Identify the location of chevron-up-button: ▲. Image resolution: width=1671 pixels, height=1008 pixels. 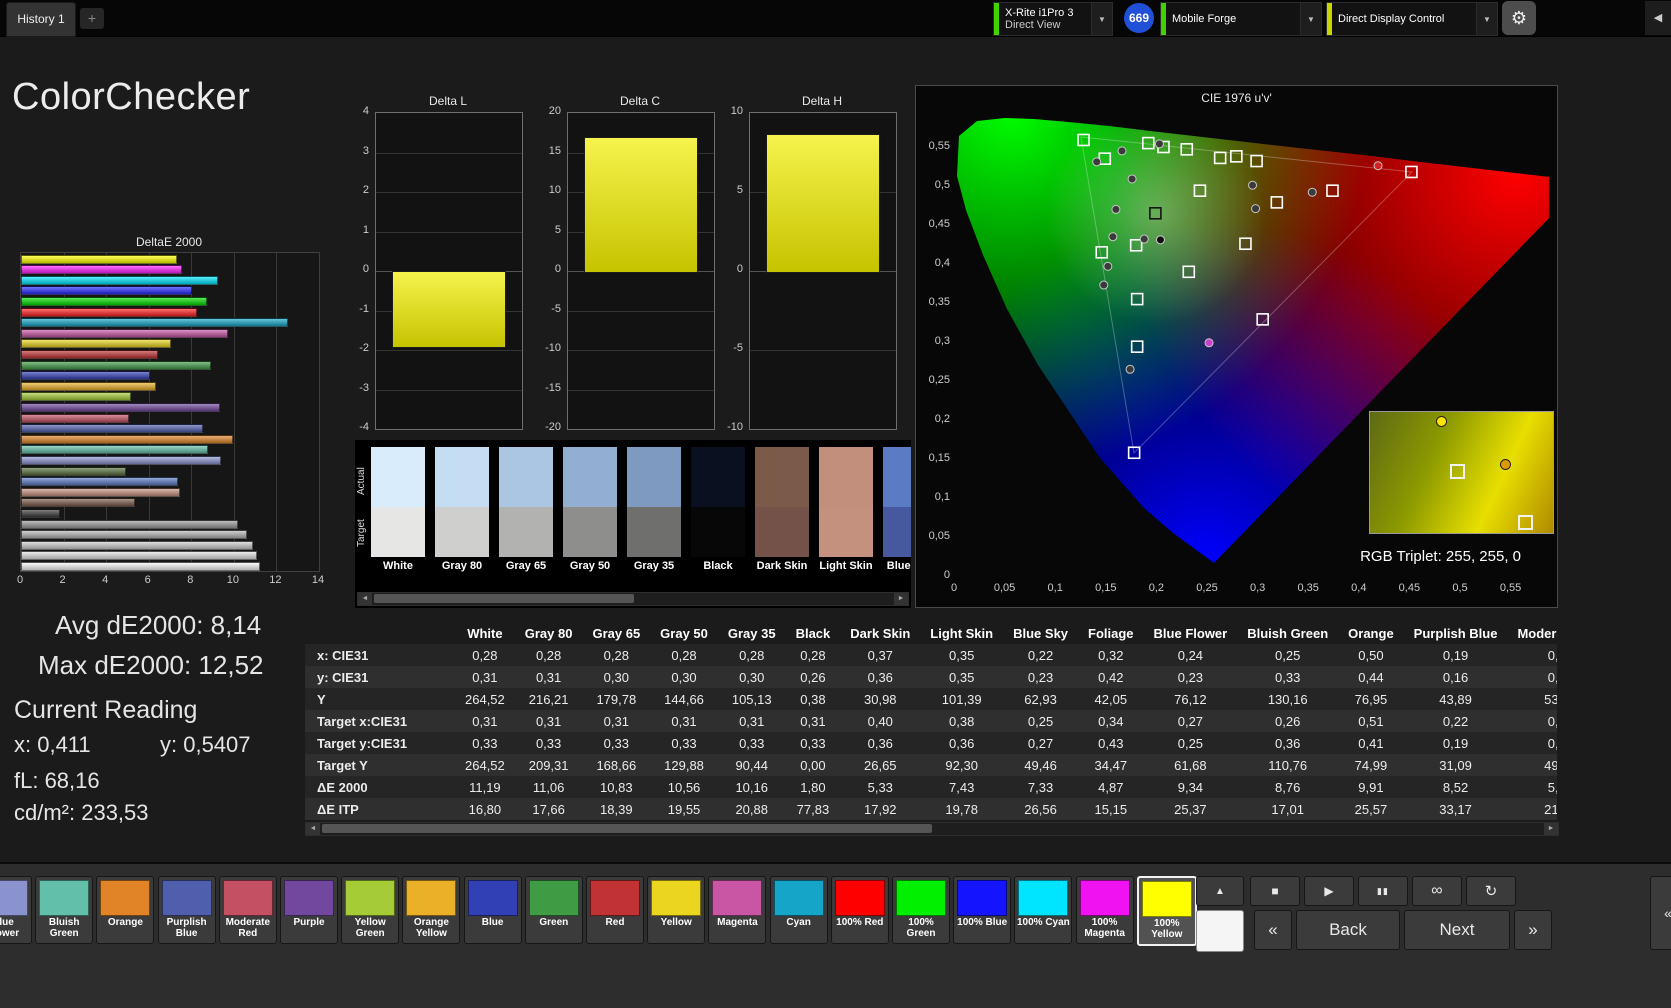
(1220, 891).